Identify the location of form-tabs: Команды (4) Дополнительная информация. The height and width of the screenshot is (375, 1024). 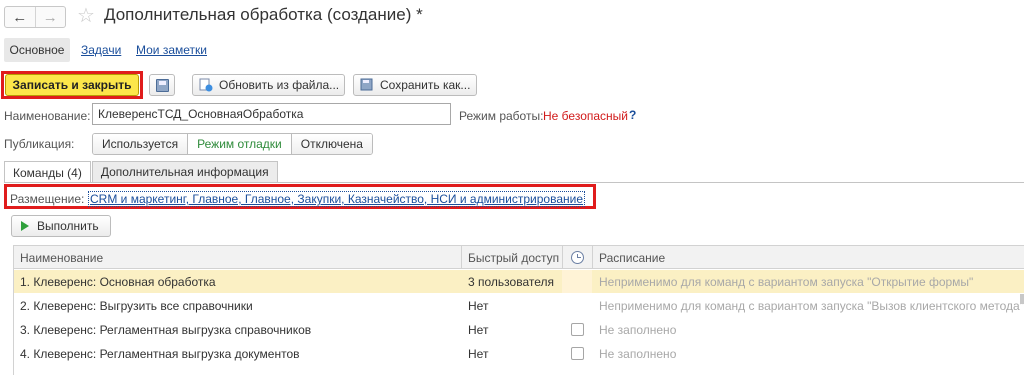
(141, 172).